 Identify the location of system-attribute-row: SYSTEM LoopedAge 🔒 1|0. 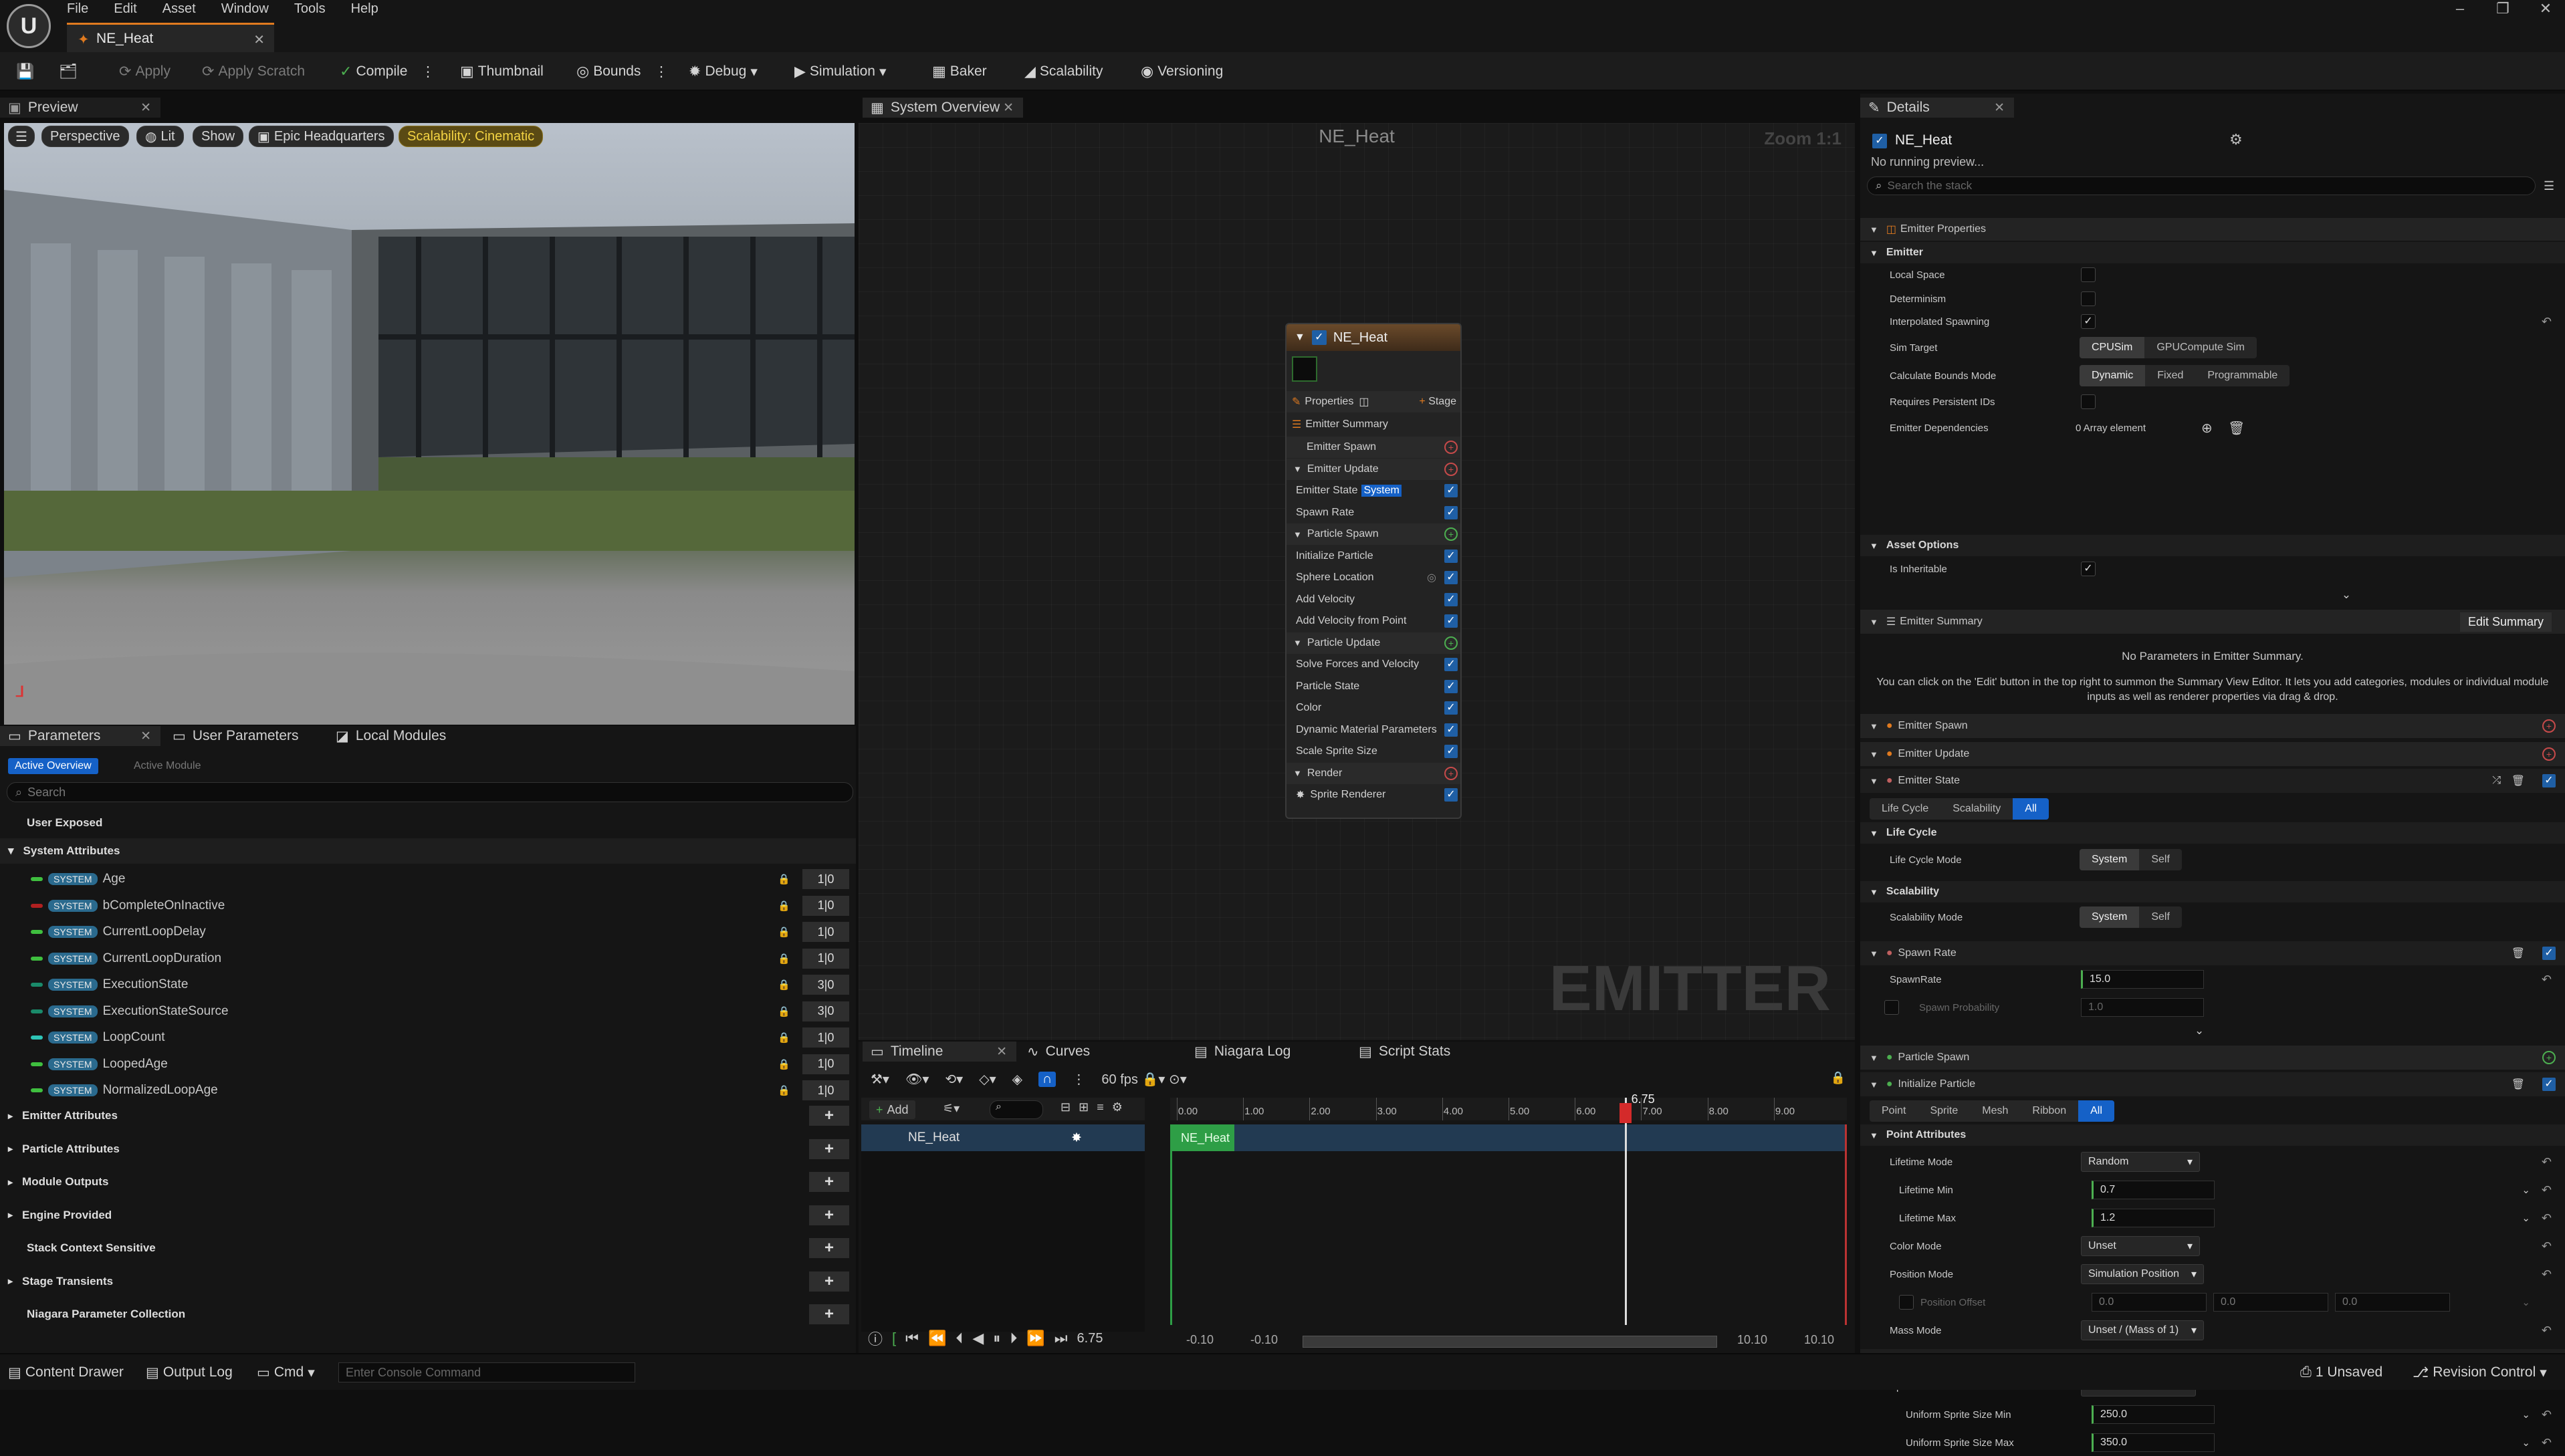
(428, 1064).